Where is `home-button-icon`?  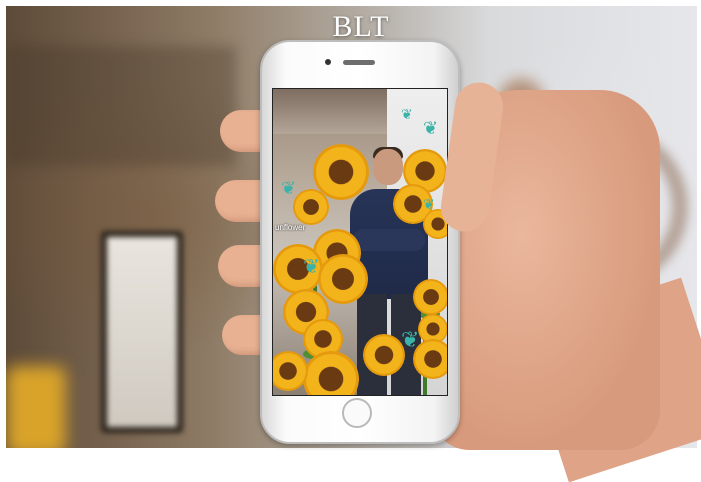 home-button-icon is located at coordinates (357, 413).